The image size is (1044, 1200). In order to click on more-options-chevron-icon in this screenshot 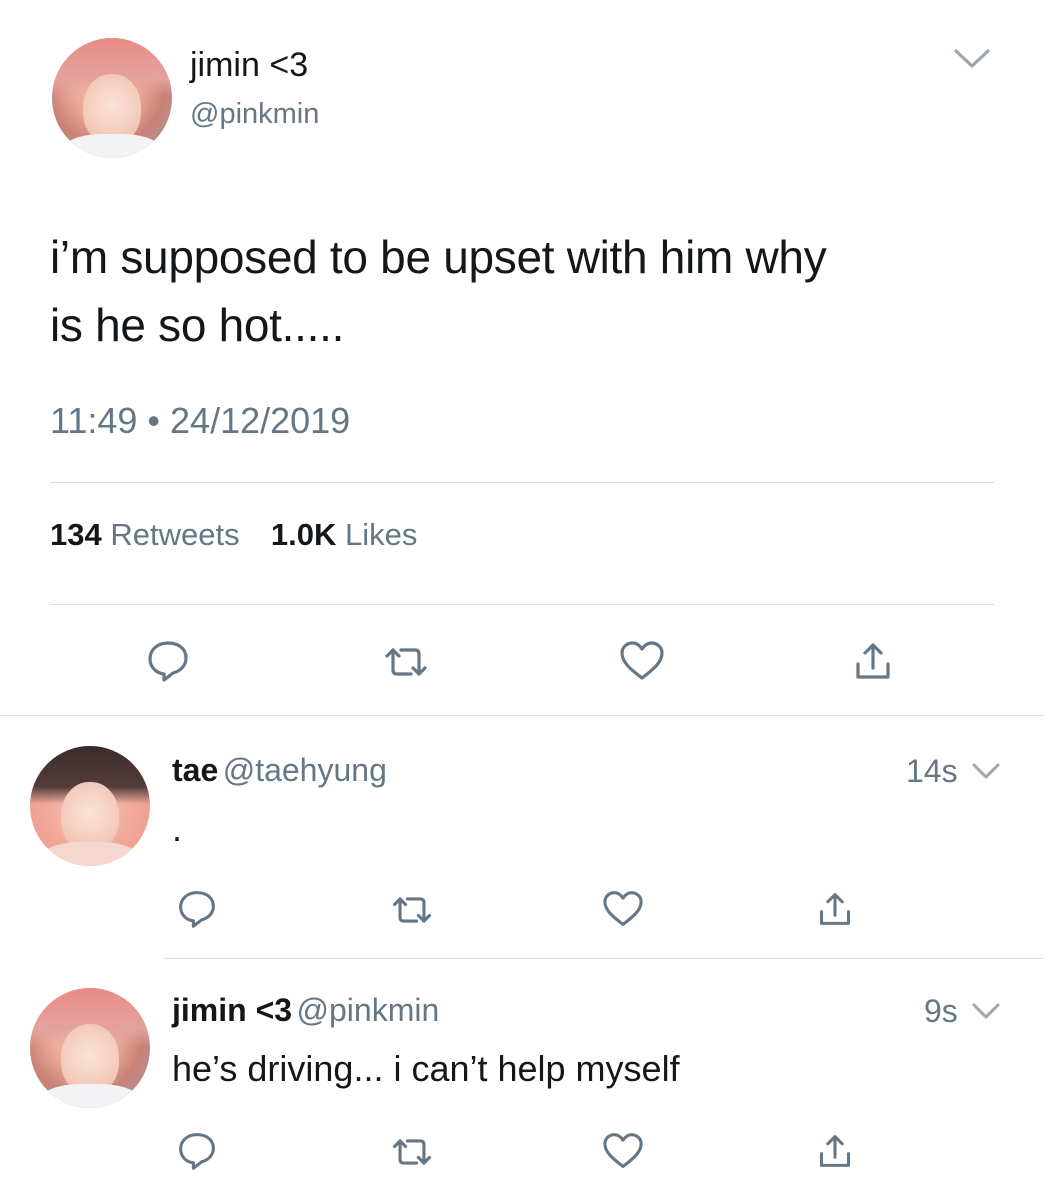, I will do `click(972, 59)`.